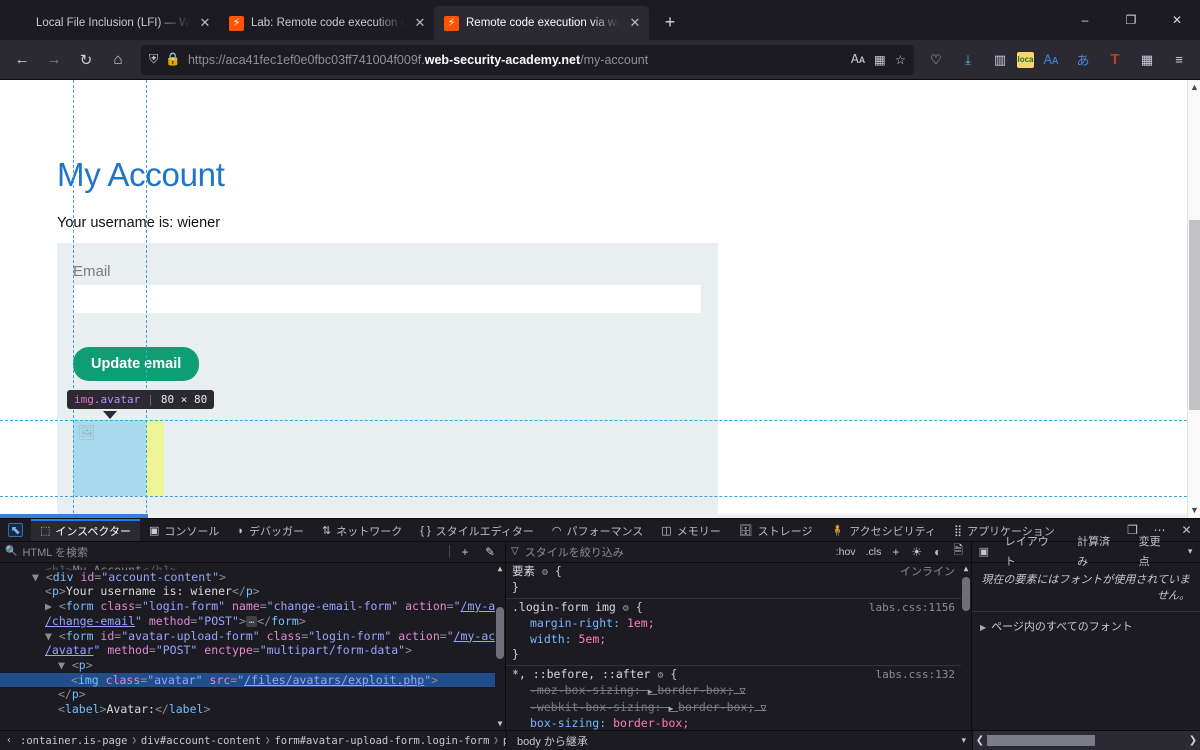  What do you see at coordinates (1193, 740) in the screenshot?
I see `scroll-right-icon: ❯` at bounding box center [1193, 740].